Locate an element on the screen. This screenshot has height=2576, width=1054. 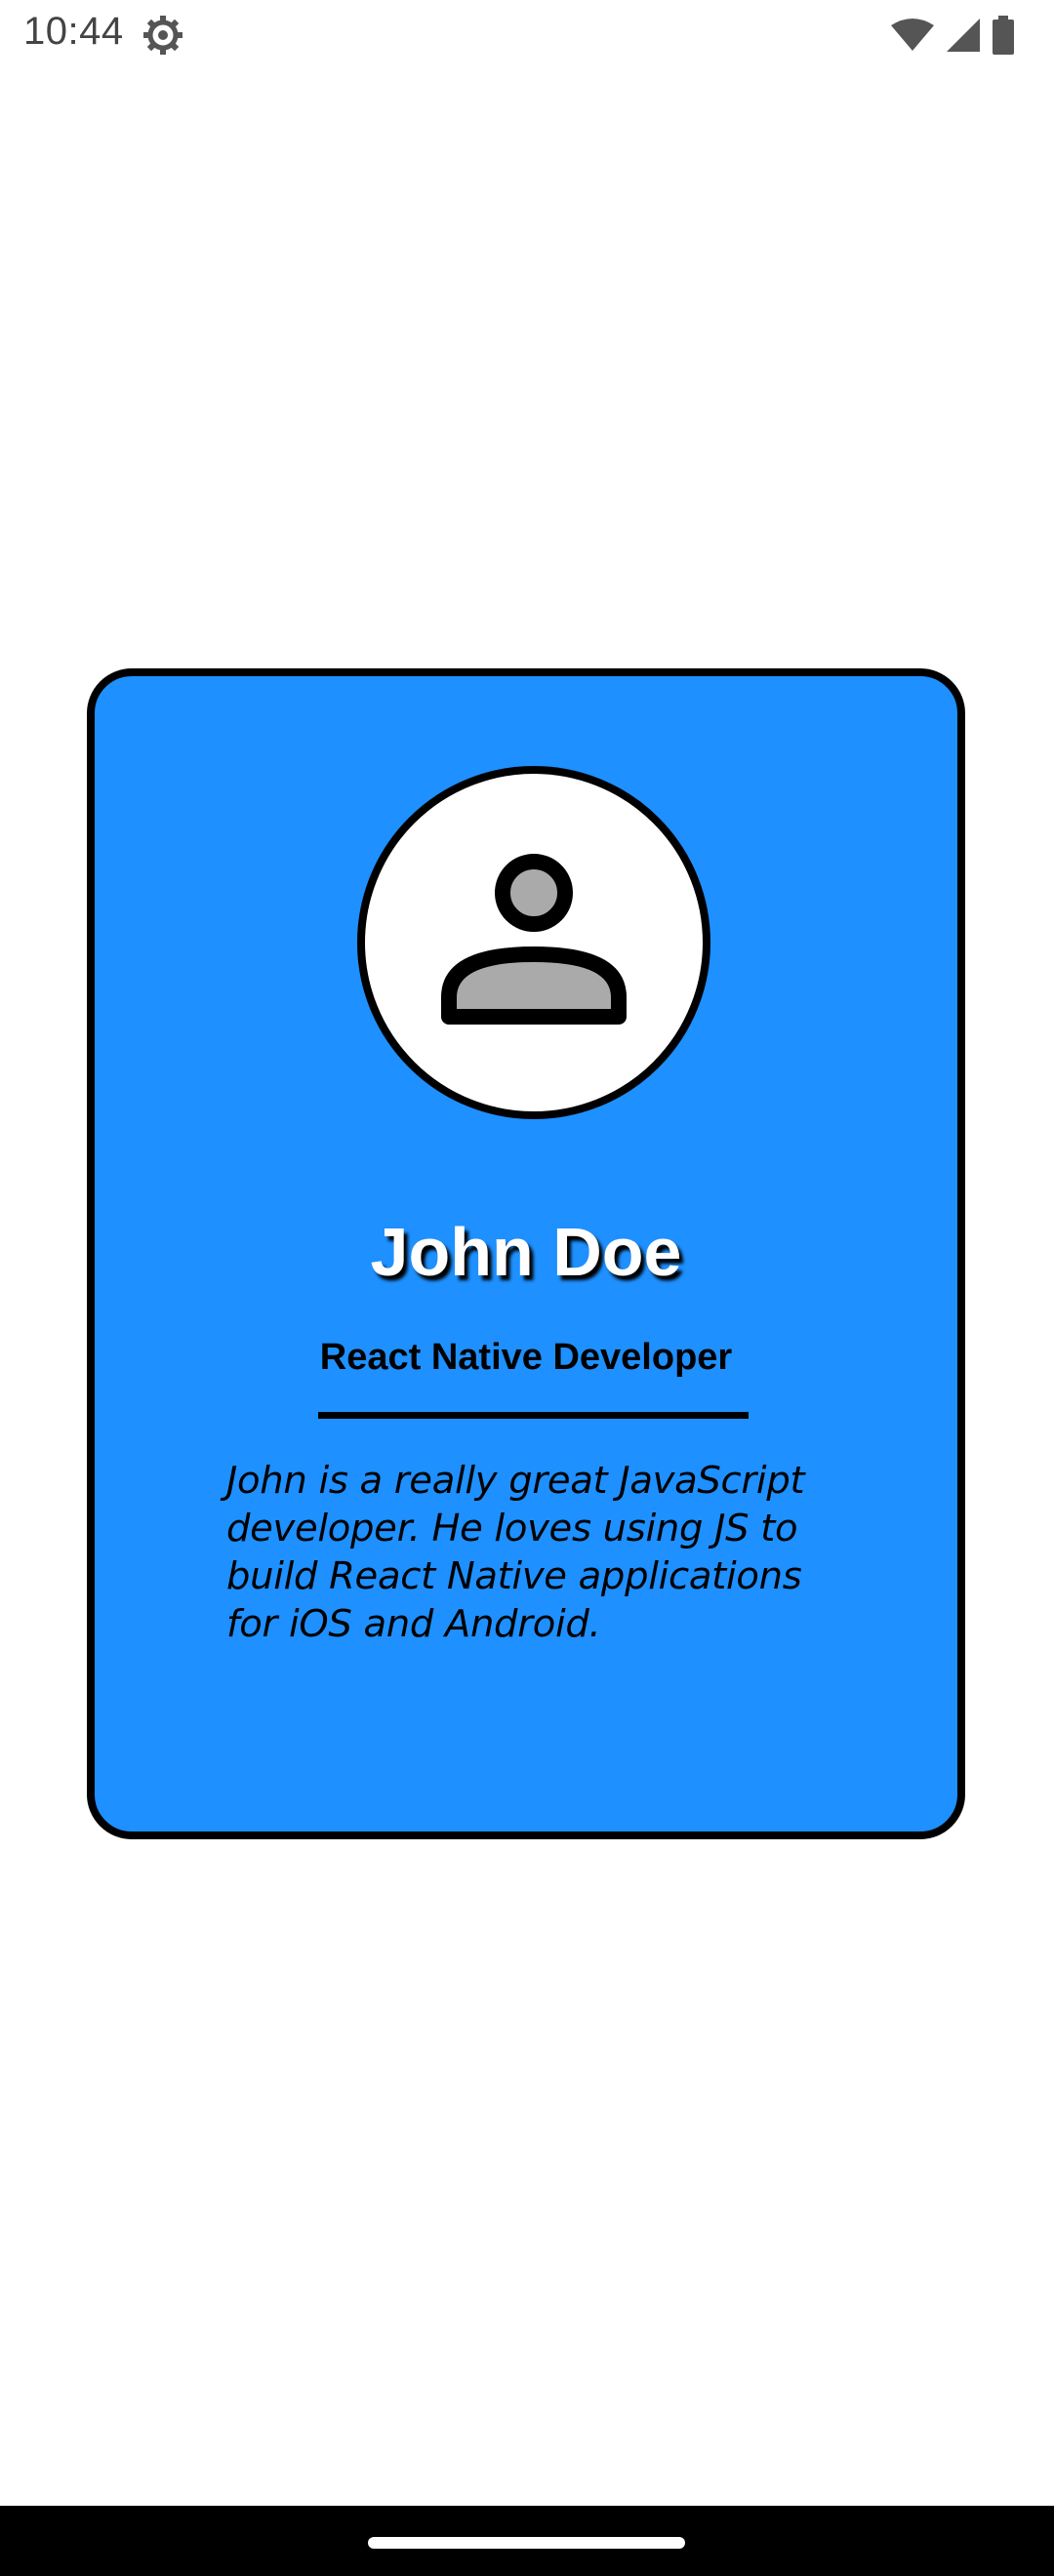
settings-gear-icon is located at coordinates (163, 35).